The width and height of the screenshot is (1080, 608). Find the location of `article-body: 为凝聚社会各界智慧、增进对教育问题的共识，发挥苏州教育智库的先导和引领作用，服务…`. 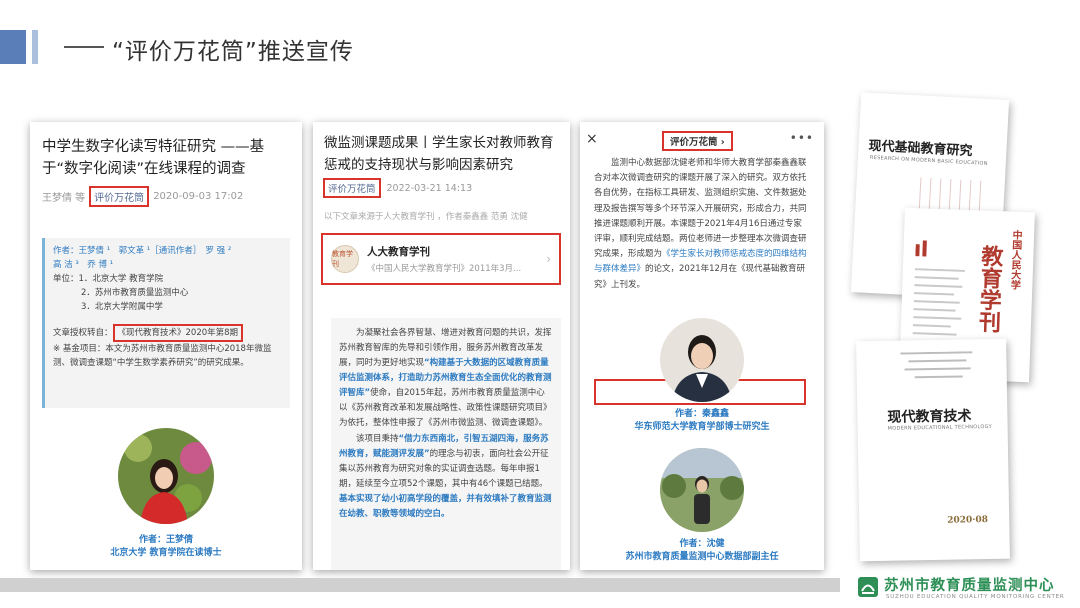

article-body: 为凝聚社会各界智慧、增进对教育问题的共识，发挥苏州教育智库的先导和引领作用，服务… is located at coordinates (446, 444).